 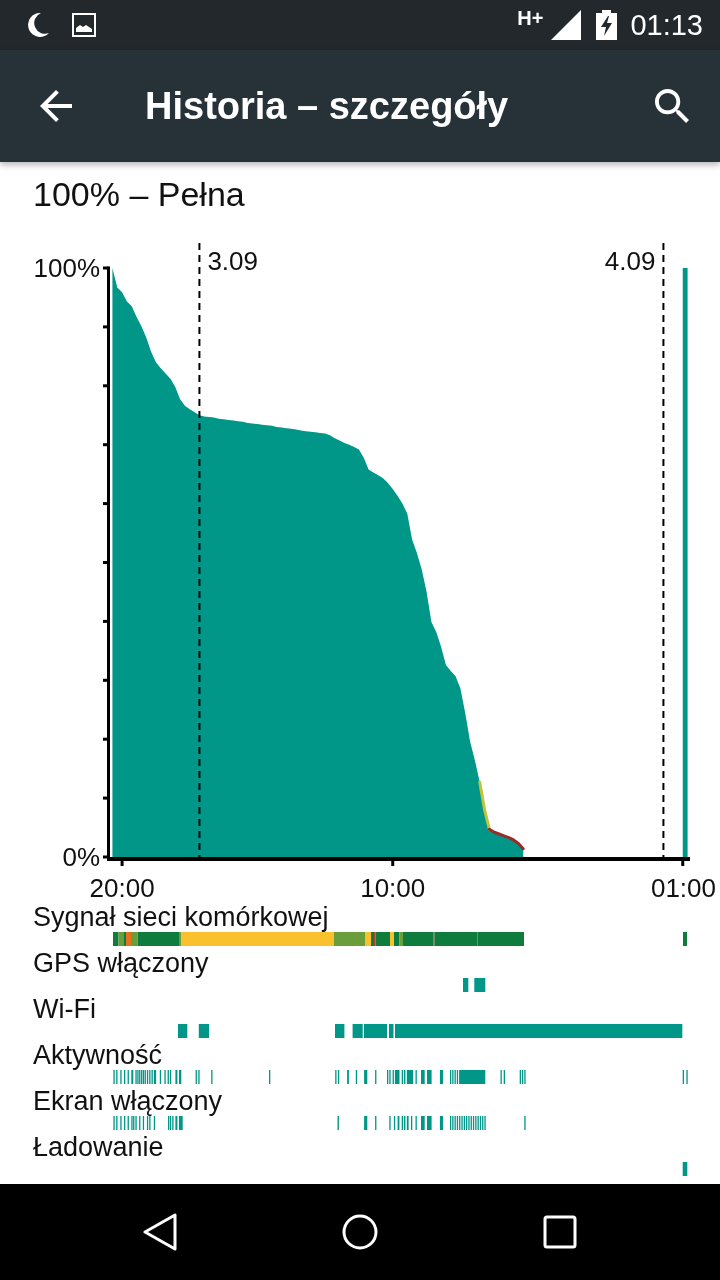 What do you see at coordinates (98, 1055) in the screenshot?
I see `track-label: Aktywność` at bounding box center [98, 1055].